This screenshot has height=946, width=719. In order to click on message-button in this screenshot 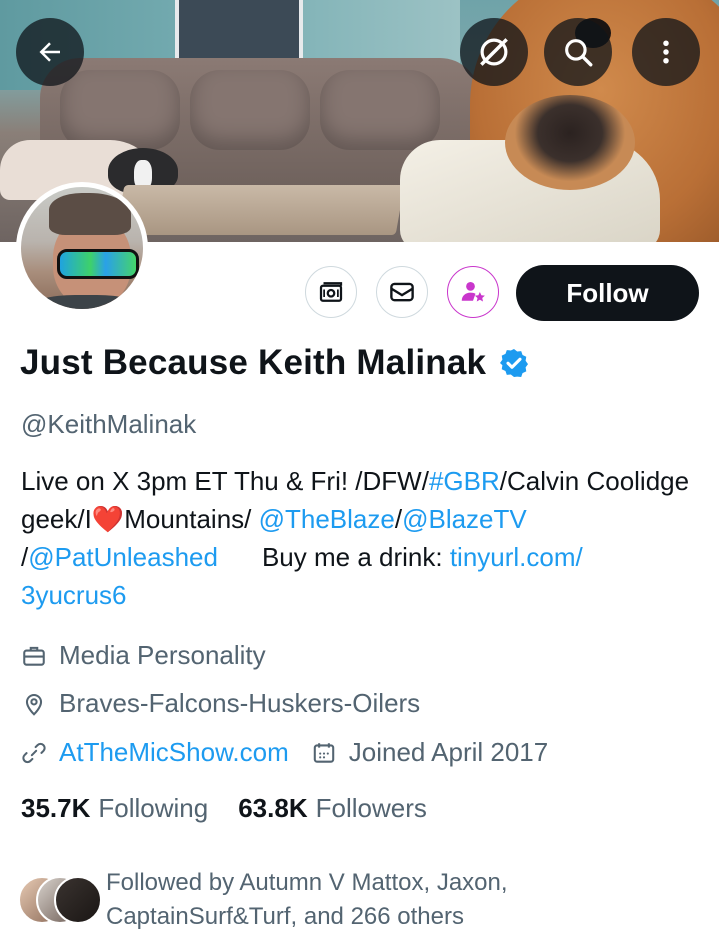, I will do `click(402, 292)`.